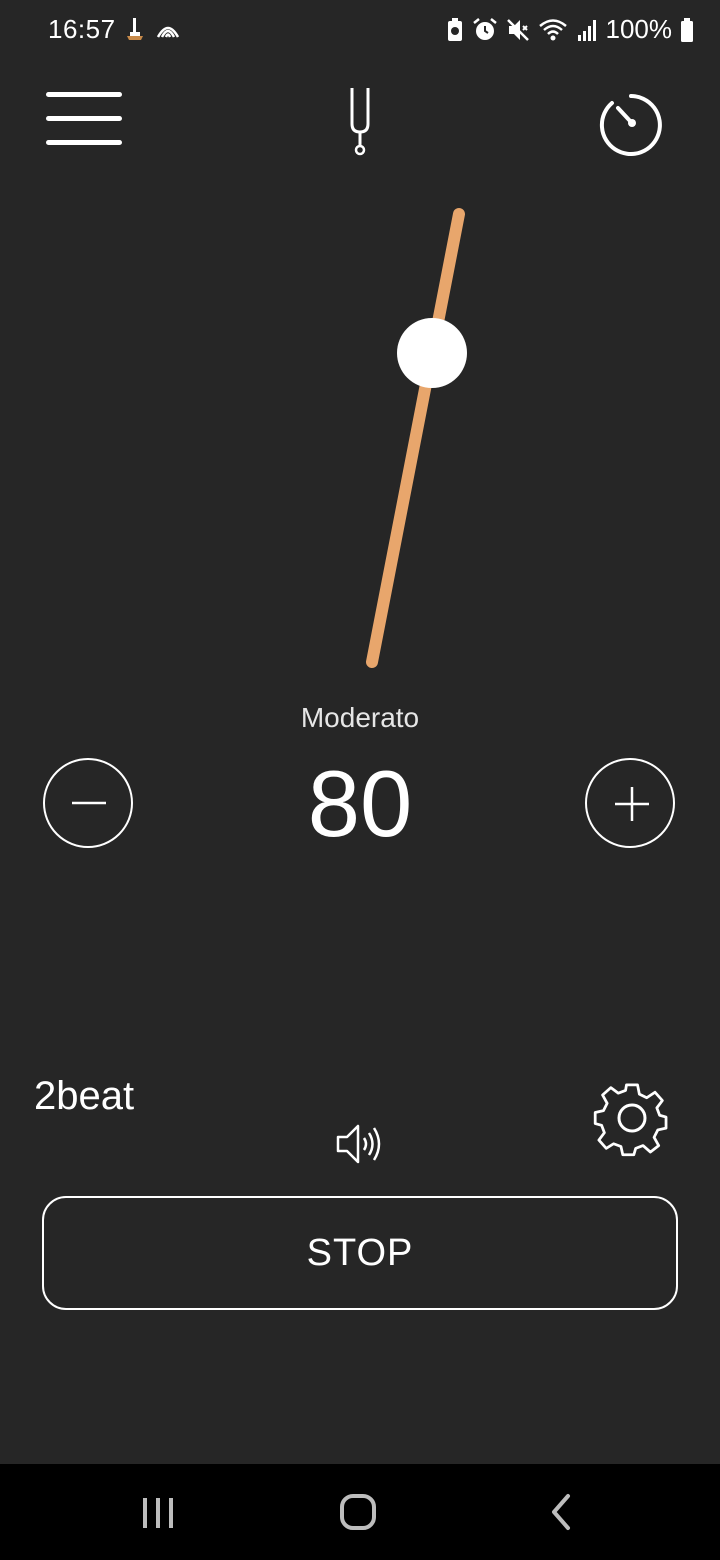 The image size is (720, 1560). I want to click on stopwatch-icon, so click(630, 125).